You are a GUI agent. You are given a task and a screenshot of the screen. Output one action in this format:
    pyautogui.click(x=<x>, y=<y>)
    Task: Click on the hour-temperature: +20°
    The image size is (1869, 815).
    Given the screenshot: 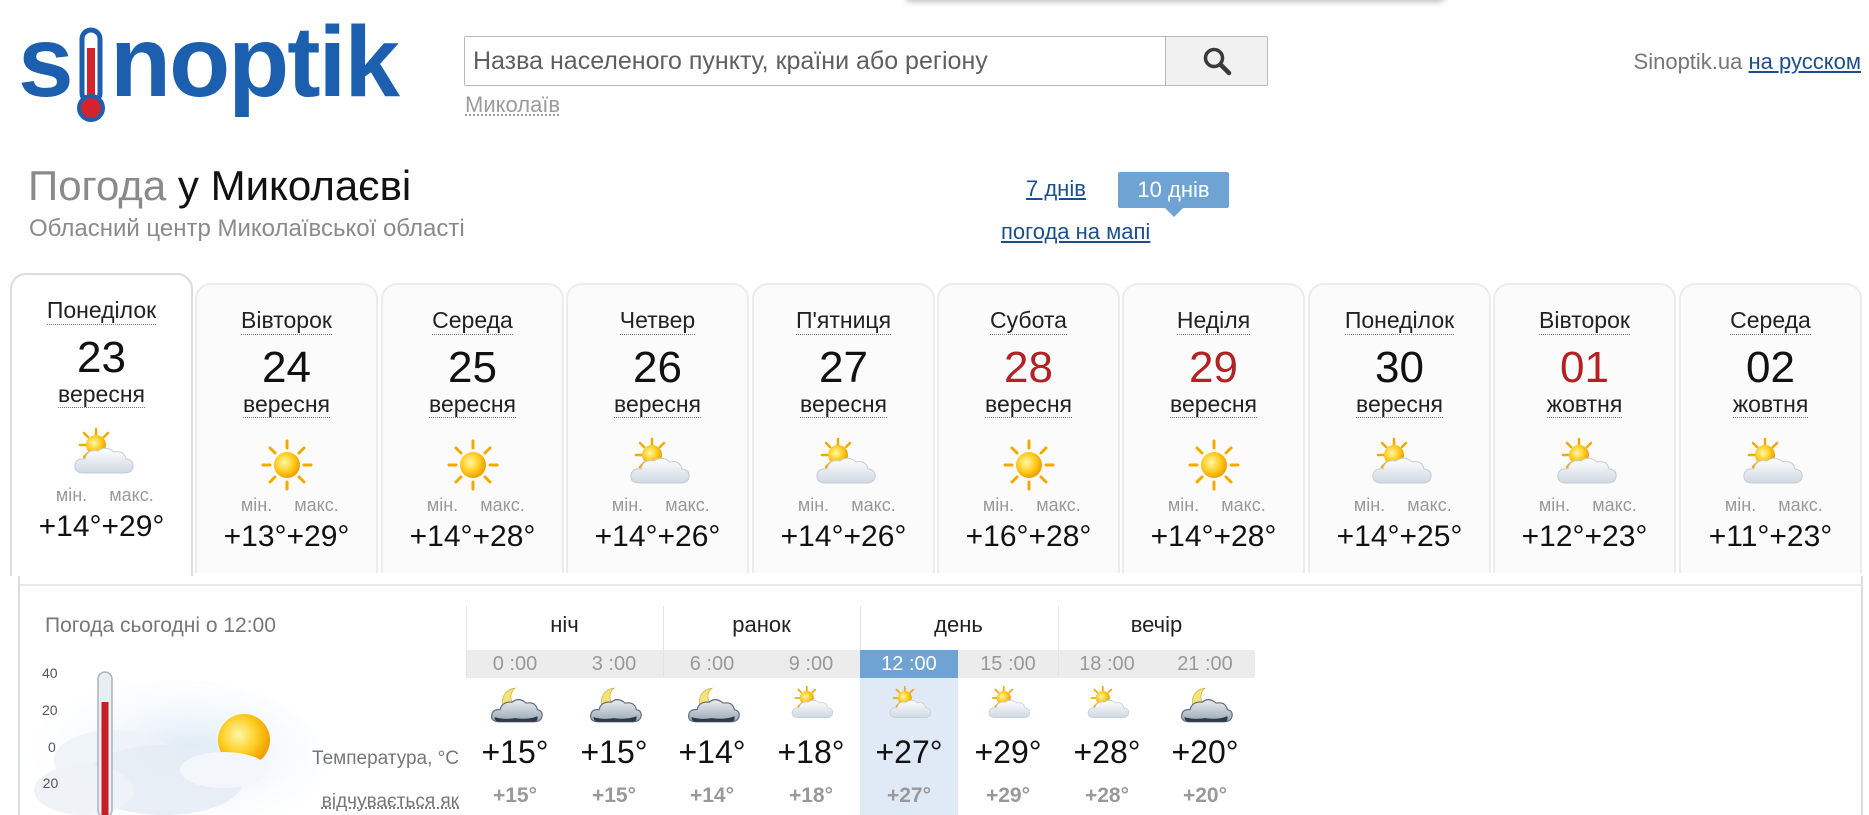 What is the action you would take?
    pyautogui.click(x=1205, y=752)
    